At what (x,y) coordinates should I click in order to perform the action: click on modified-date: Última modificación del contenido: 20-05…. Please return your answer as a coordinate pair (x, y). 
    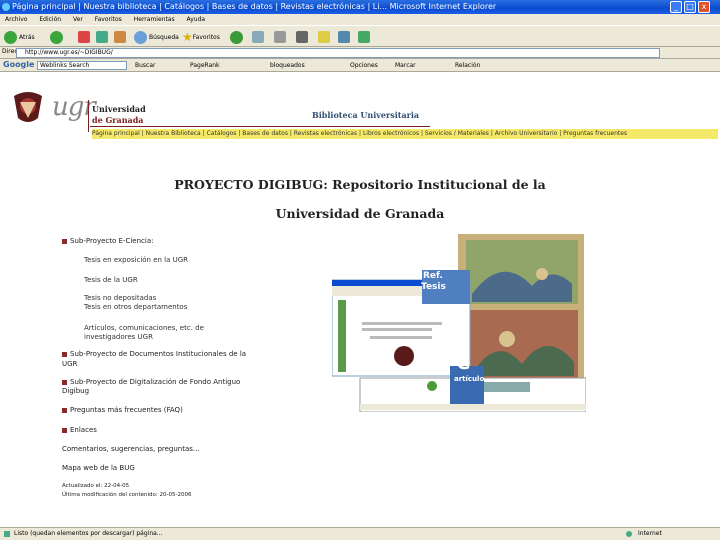
    Looking at the image, I should click on (127, 495).